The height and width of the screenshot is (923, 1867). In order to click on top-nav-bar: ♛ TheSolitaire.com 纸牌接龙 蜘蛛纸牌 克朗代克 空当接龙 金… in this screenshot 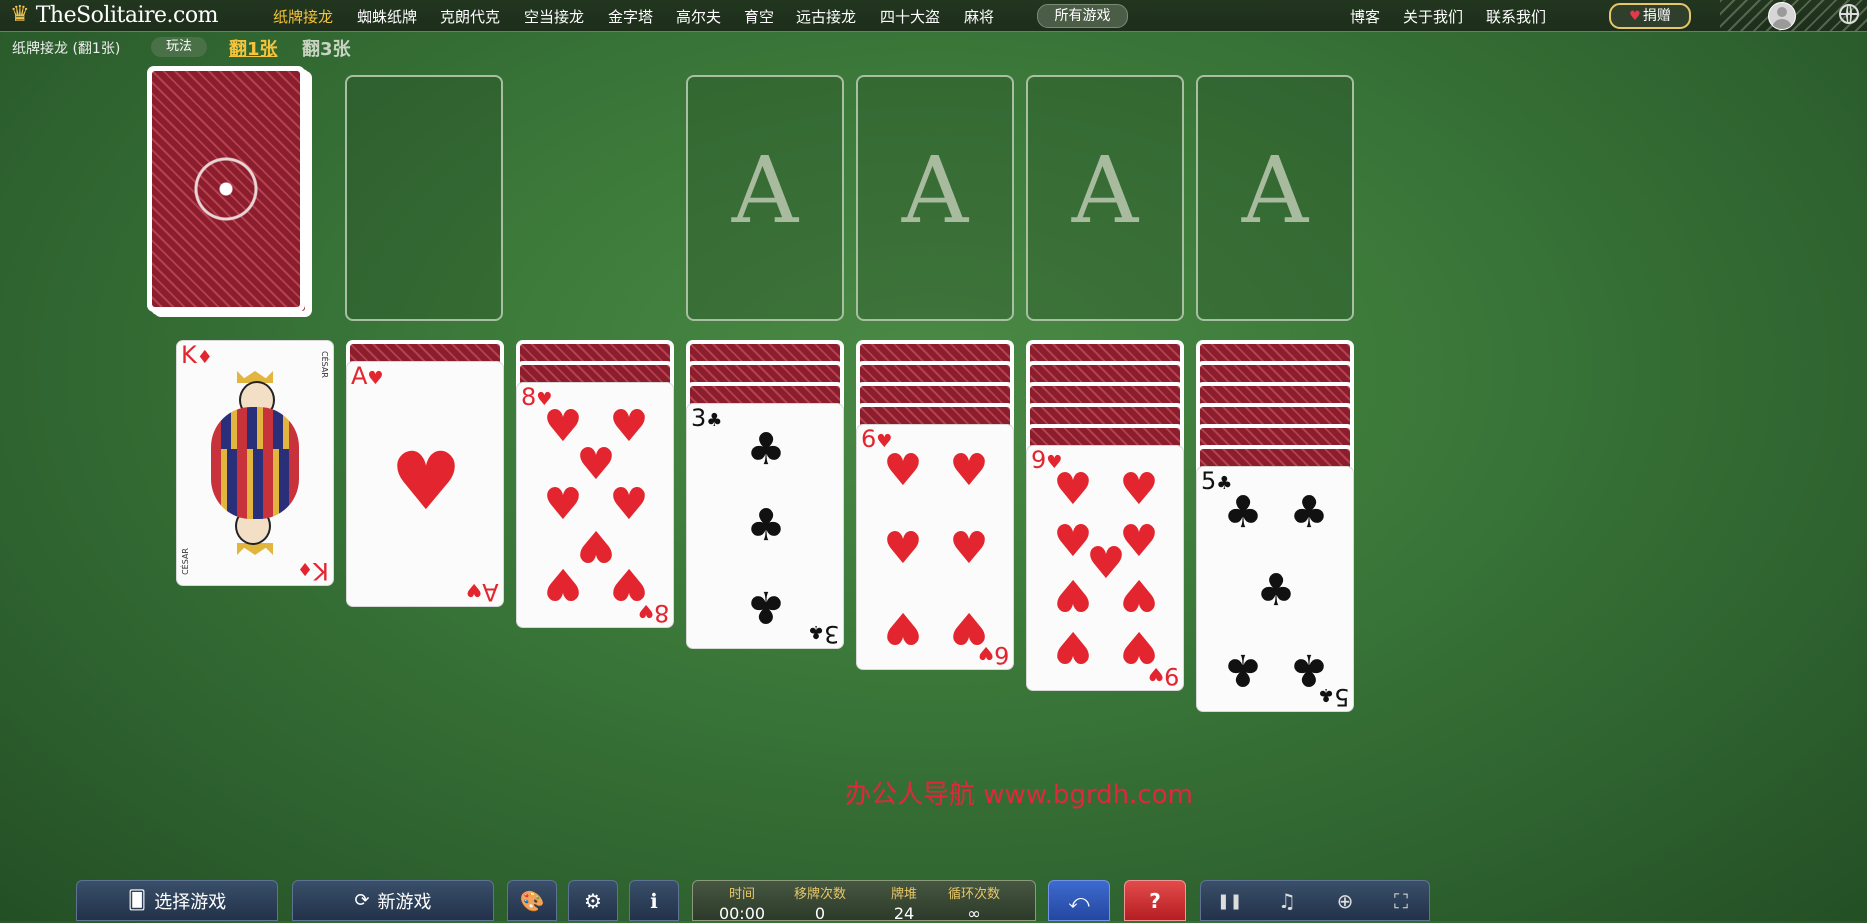, I will do `click(933, 16)`.